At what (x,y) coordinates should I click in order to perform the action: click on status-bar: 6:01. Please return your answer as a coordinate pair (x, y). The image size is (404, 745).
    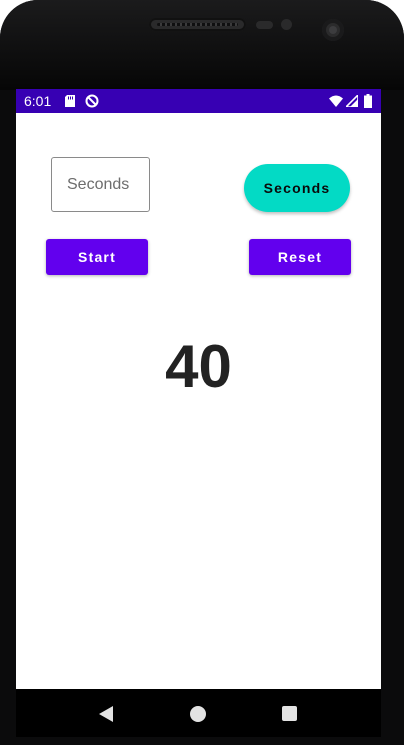
    Looking at the image, I should click on (198, 101).